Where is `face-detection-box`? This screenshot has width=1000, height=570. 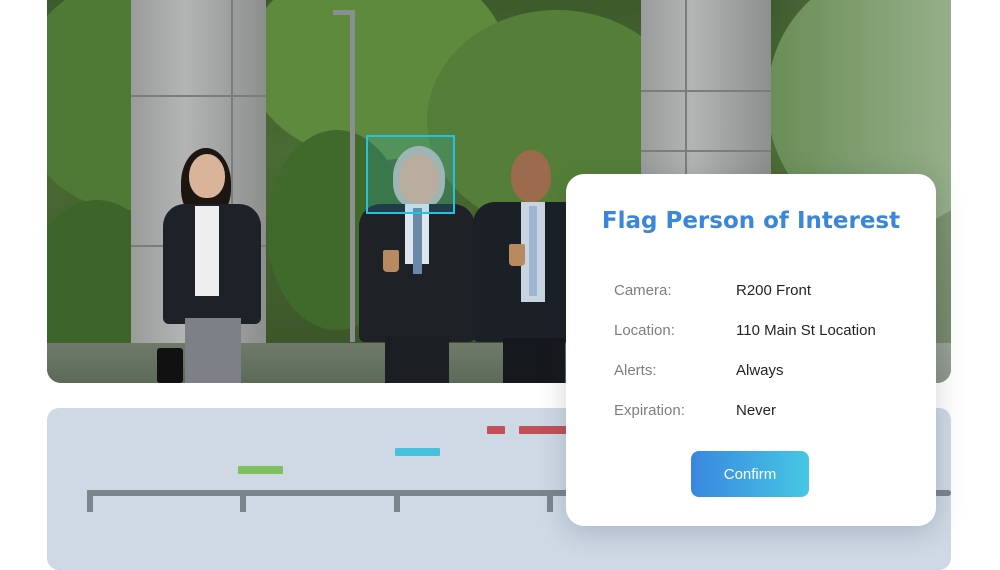
face-detection-box is located at coordinates (410, 174).